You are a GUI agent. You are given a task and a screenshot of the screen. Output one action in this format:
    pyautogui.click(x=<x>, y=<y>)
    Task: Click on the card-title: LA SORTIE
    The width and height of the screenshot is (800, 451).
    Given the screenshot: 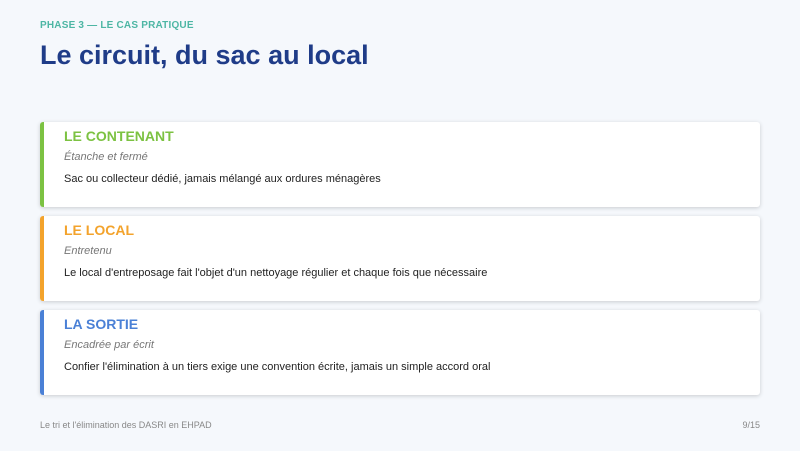 What is the action you would take?
    pyautogui.click(x=101, y=324)
    